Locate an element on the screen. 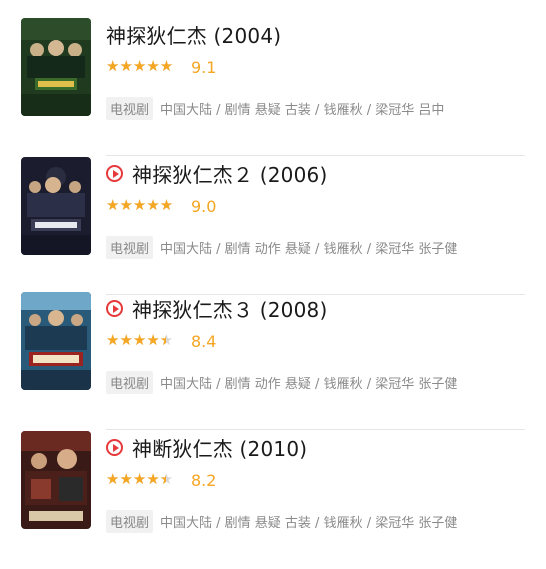 This screenshot has height=569, width=546. rating-row: ★★★★★ ★★★★★ 8.2 is located at coordinates (161, 480).